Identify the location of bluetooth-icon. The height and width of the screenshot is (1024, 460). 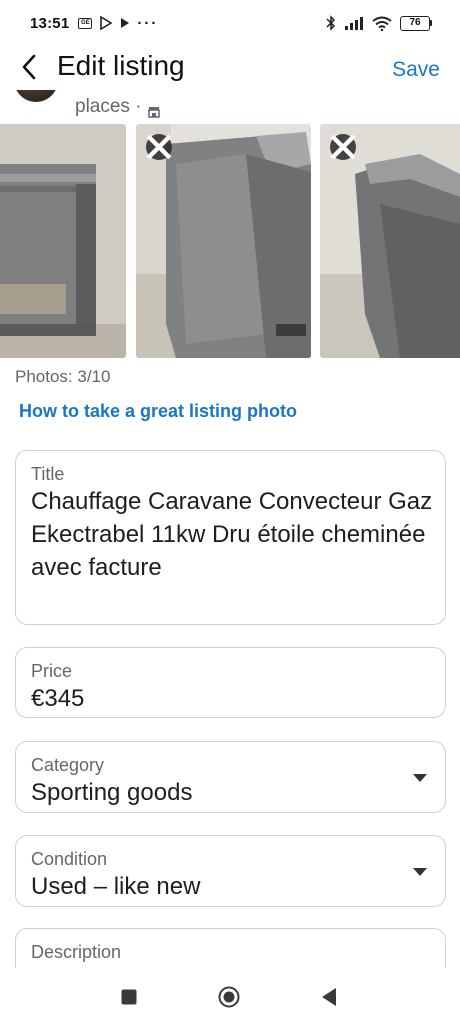
(331, 23).